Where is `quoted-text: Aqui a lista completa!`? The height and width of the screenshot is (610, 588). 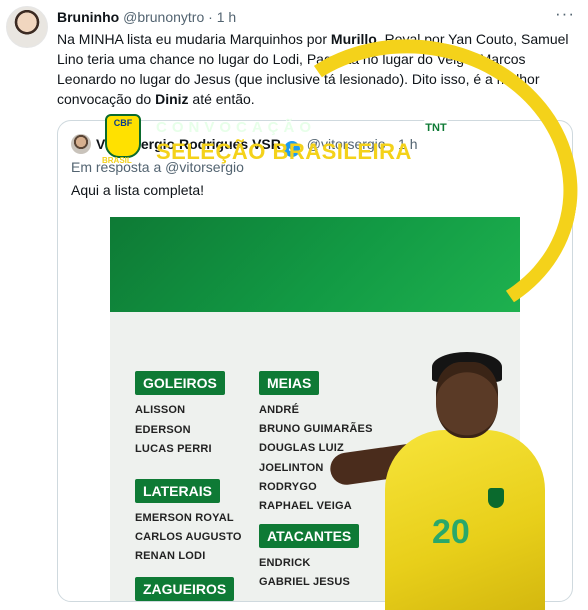
quoted-text: Aqui a lista completa! is located at coordinates (138, 190).